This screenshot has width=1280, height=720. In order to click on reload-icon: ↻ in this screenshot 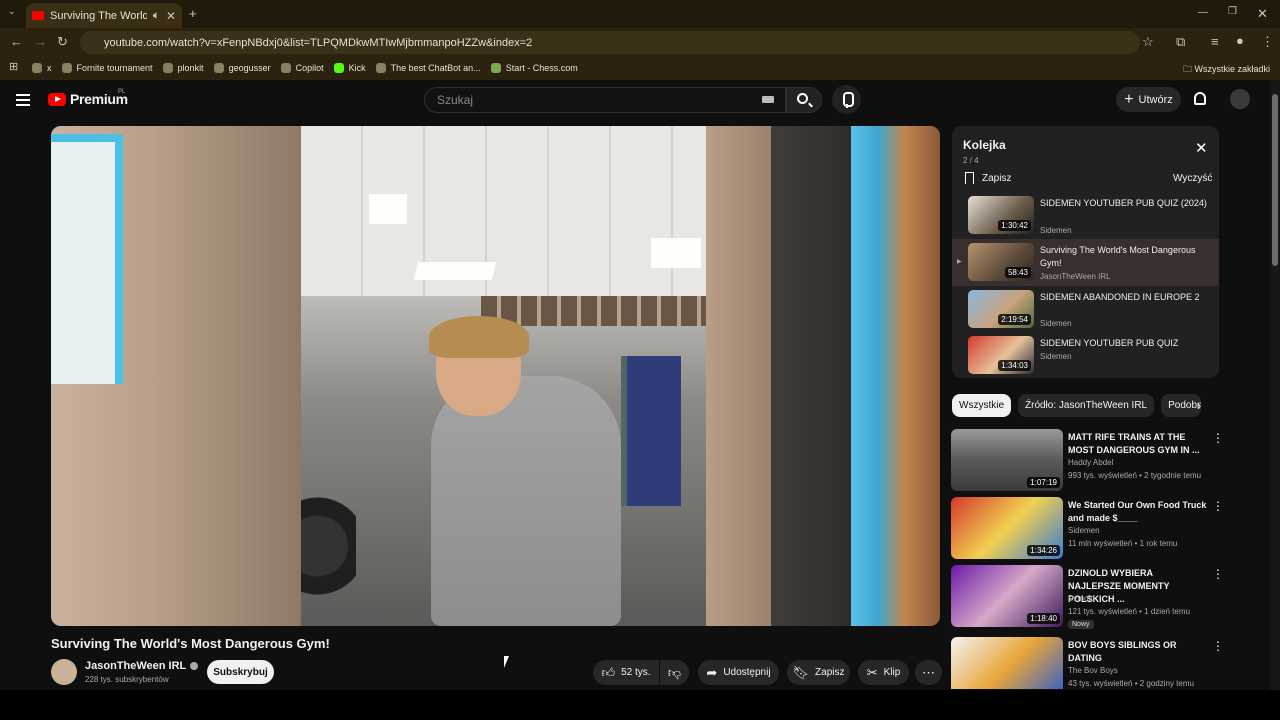, I will do `click(62, 41)`.